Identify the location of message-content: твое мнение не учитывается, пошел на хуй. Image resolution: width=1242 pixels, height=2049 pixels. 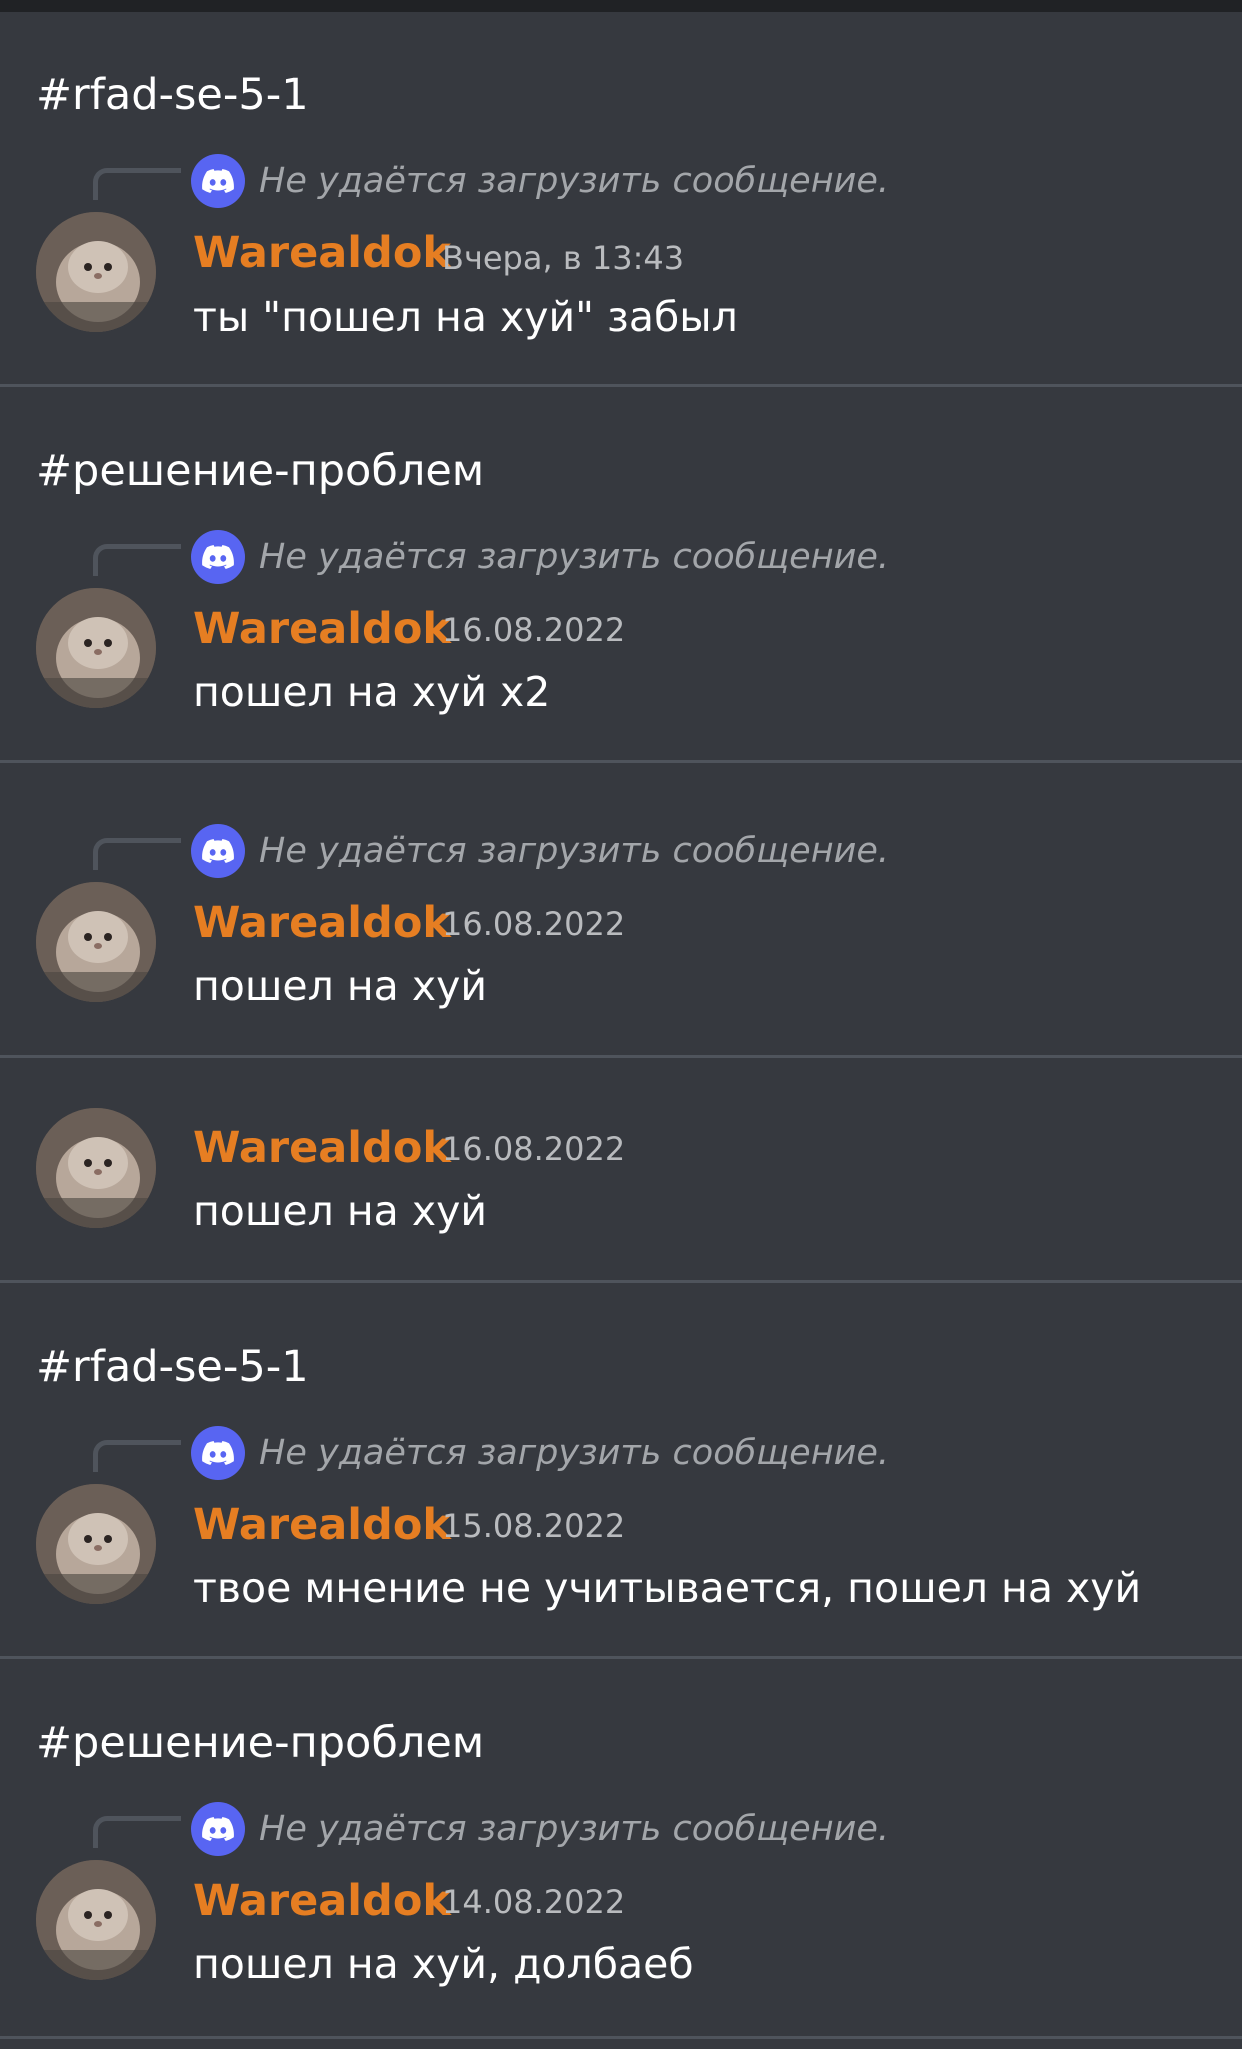
(667, 1588).